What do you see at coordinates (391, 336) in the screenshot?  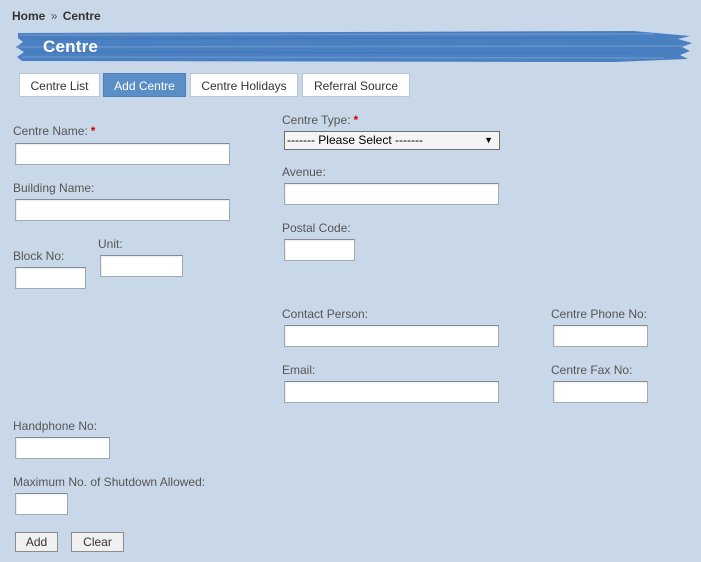 I see `contact-person-input` at bounding box center [391, 336].